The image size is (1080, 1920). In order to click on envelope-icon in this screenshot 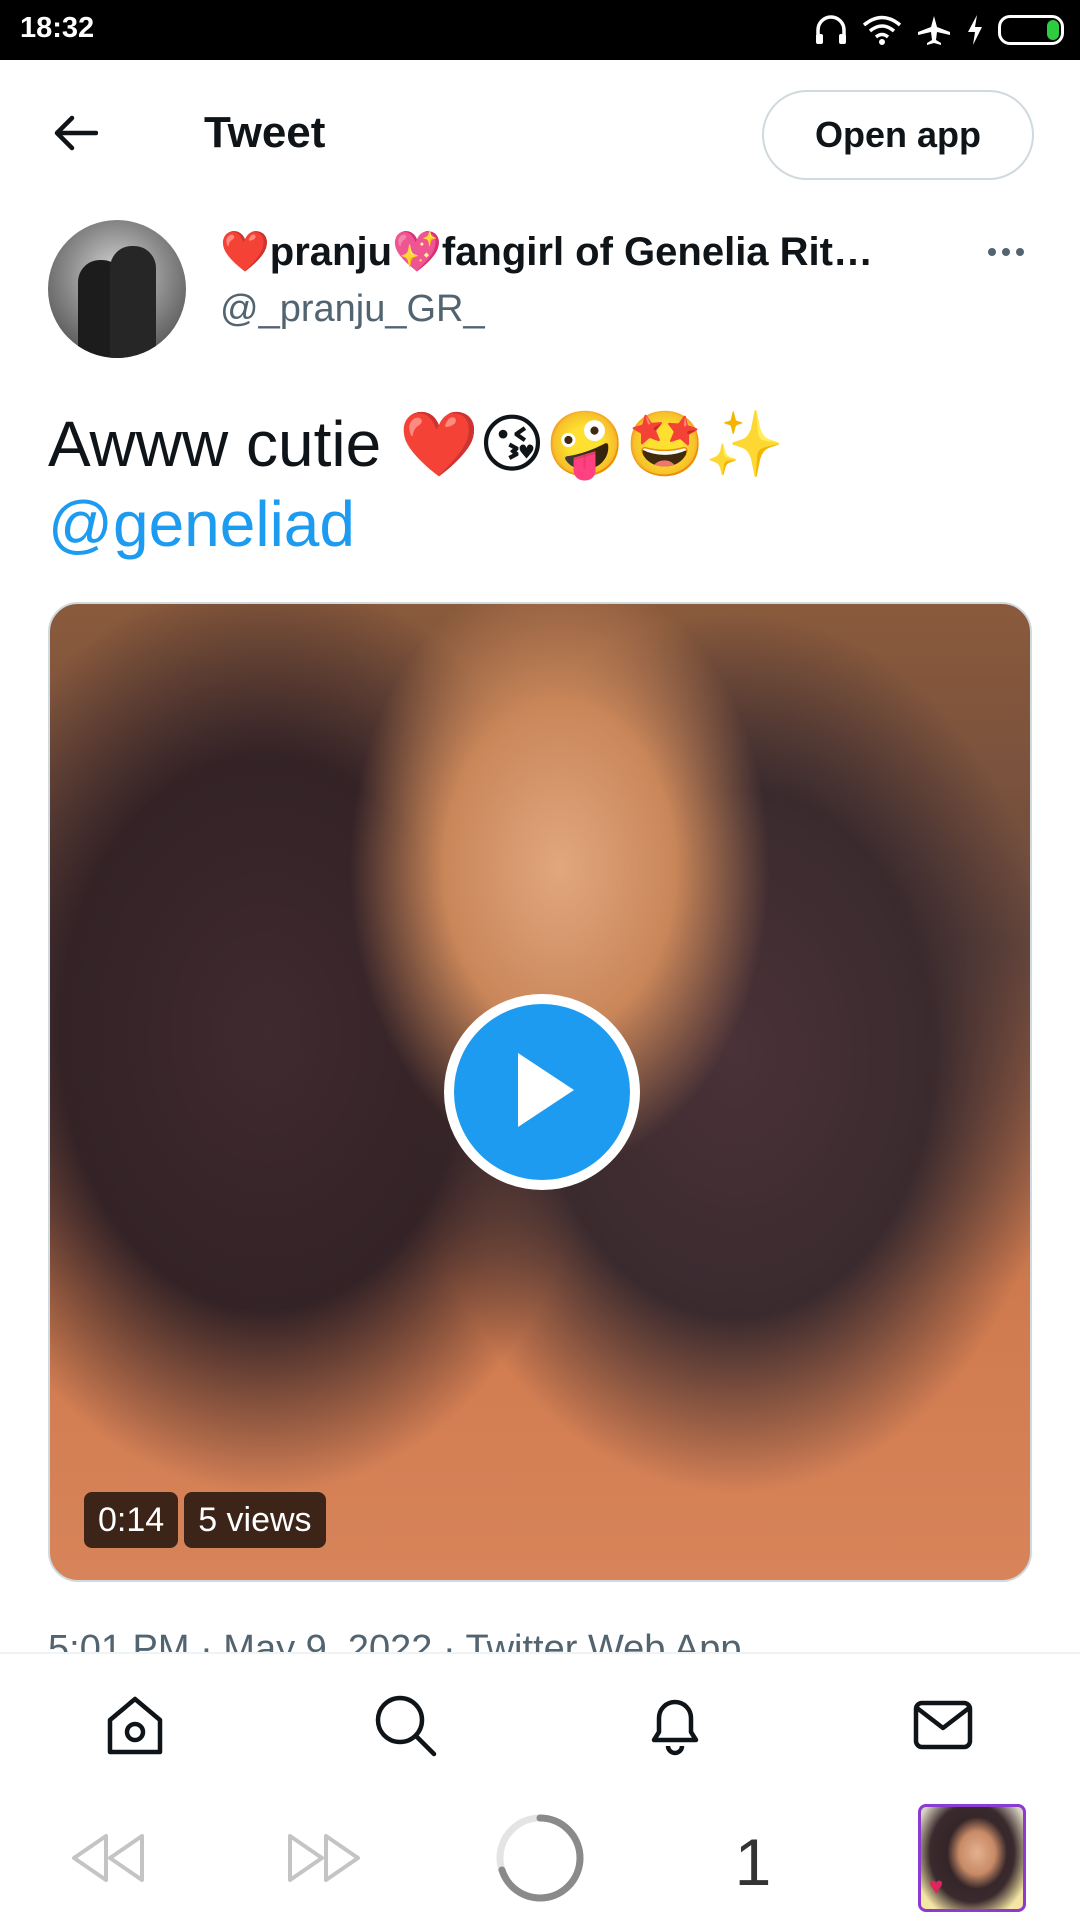, I will do `click(943, 1727)`.